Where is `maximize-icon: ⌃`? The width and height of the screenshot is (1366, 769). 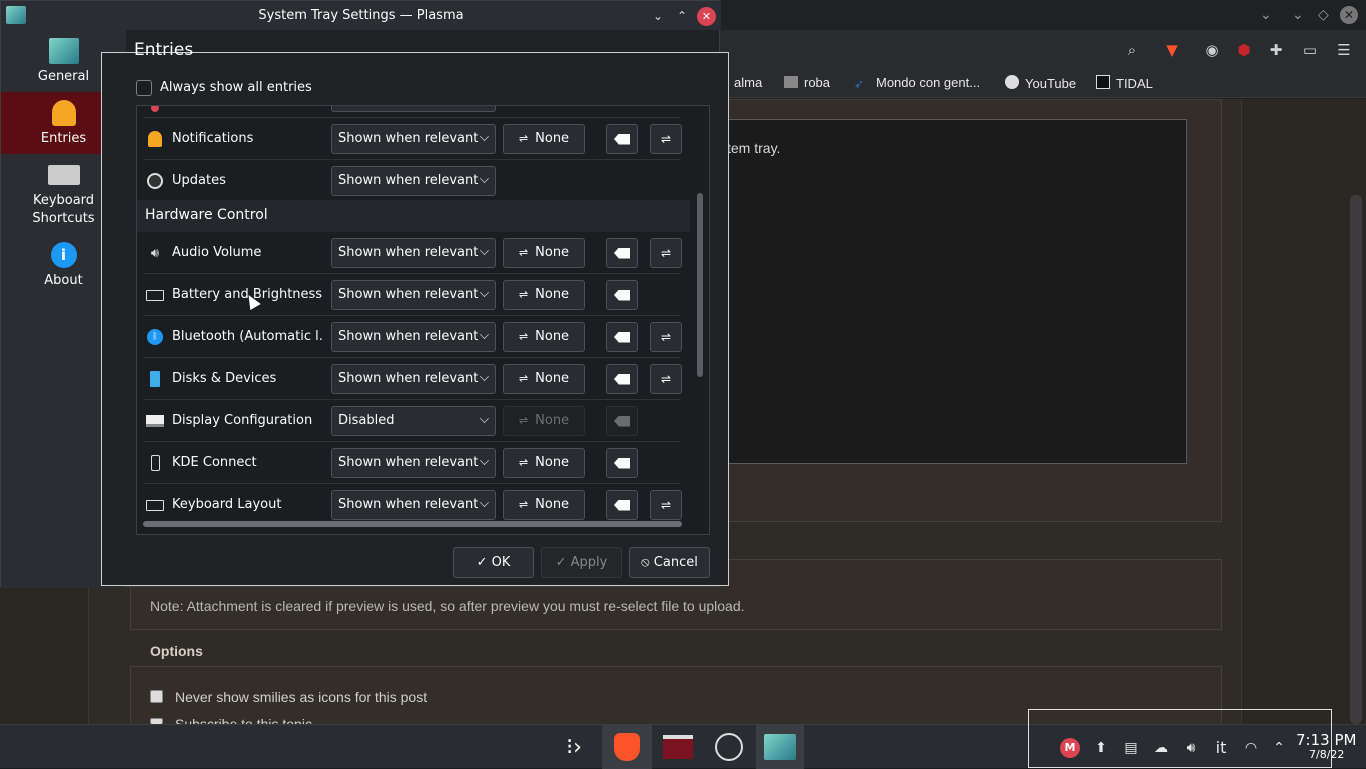 maximize-icon: ⌃ is located at coordinates (682, 16).